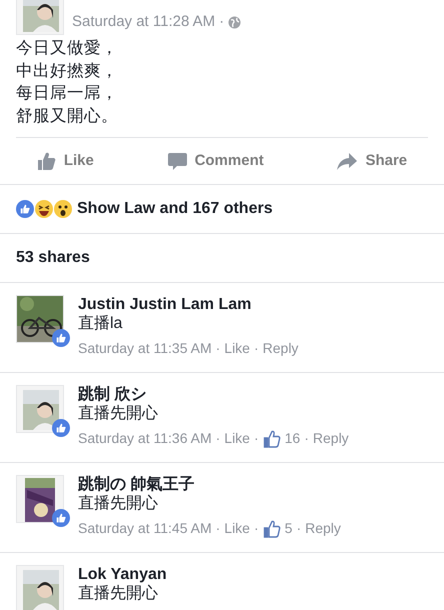  What do you see at coordinates (145, 438) in the screenshot?
I see `comment-time: Saturday at 11:36 AM` at bounding box center [145, 438].